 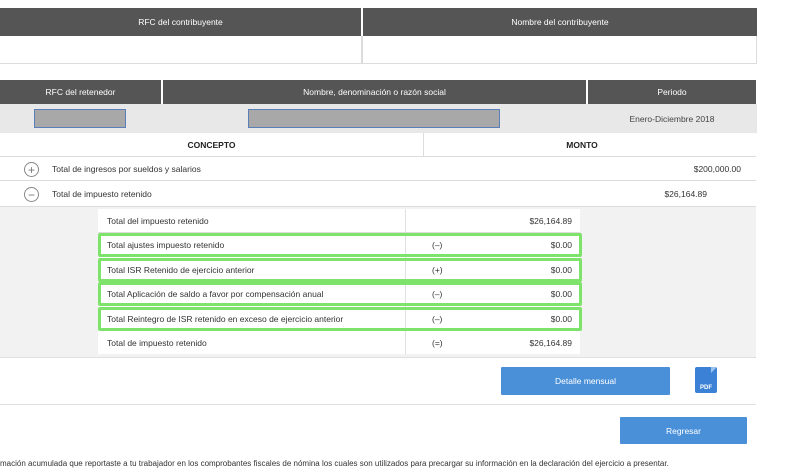 I want to click on rfc-retenedor-header: RFC del retenedor, so click(x=81, y=92).